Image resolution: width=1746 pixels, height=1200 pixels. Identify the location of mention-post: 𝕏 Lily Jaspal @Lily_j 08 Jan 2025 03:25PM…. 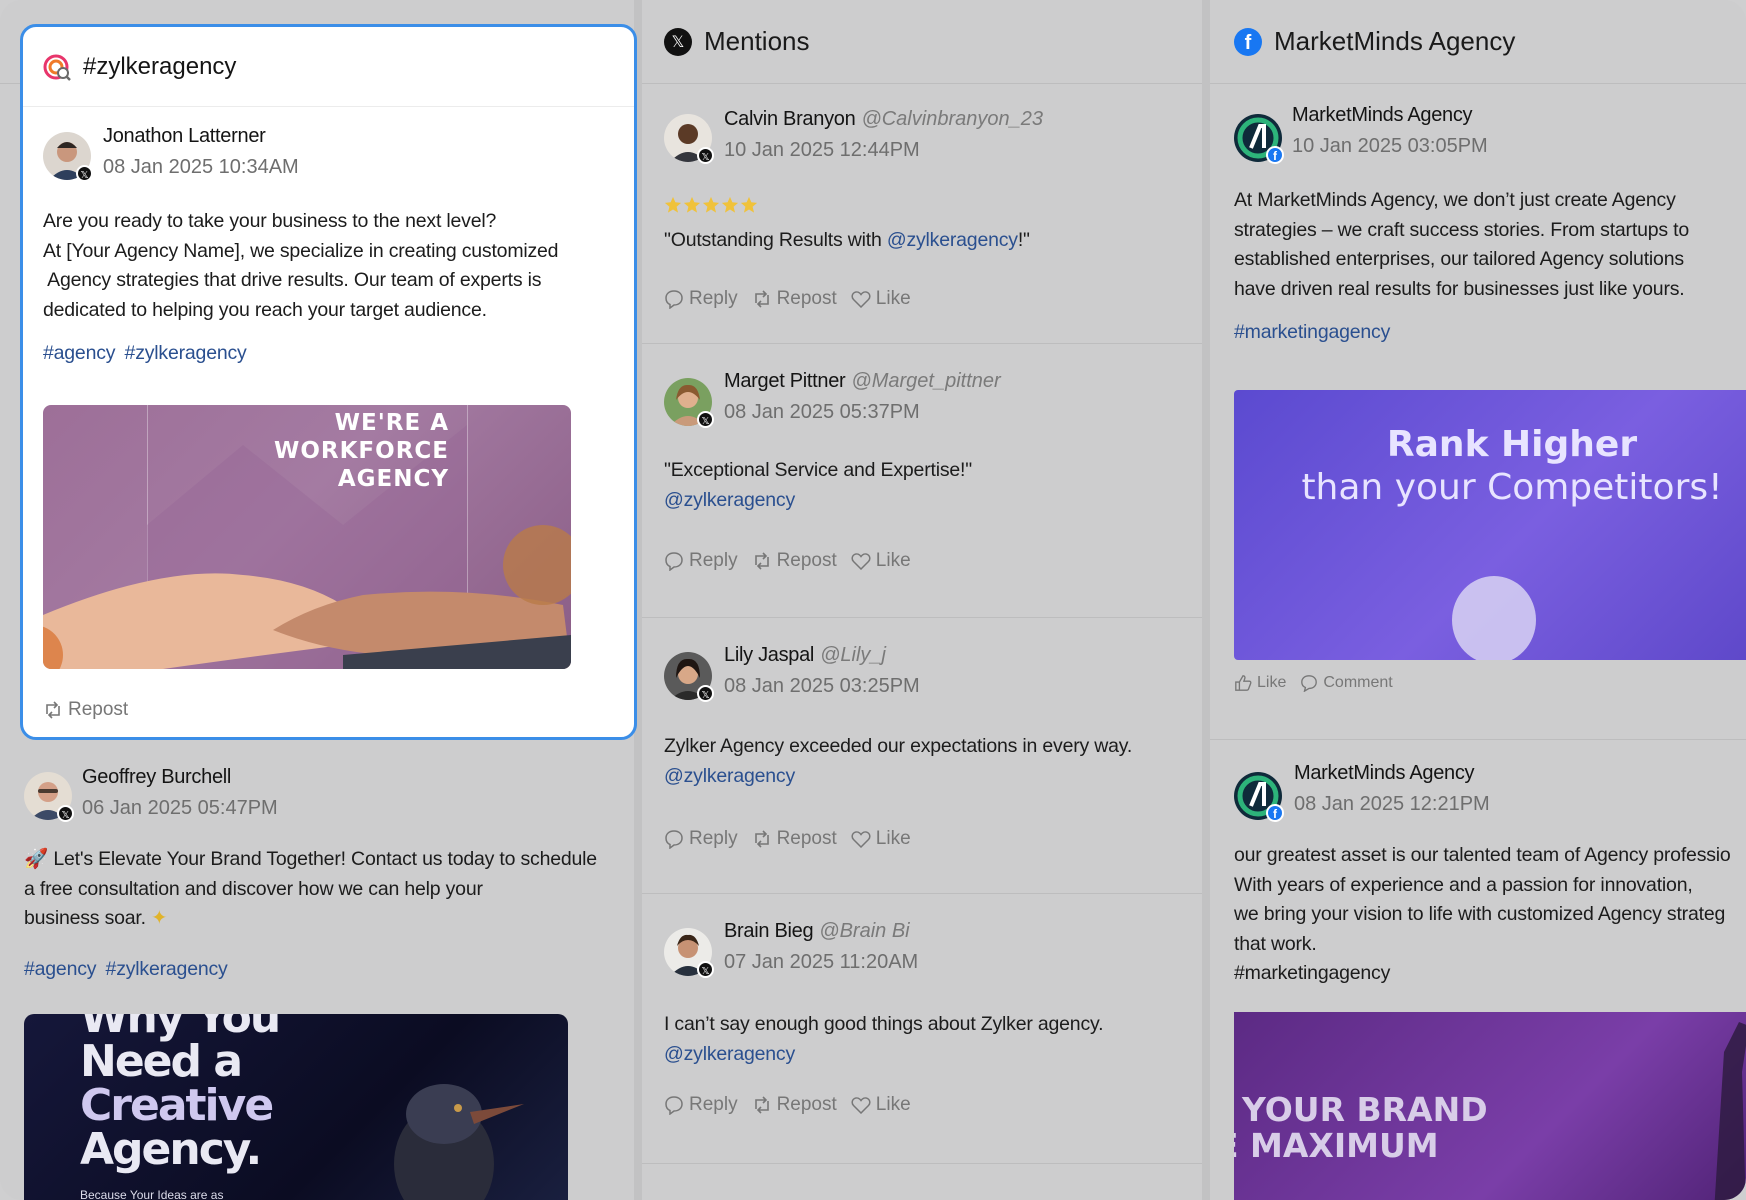
(922, 756).